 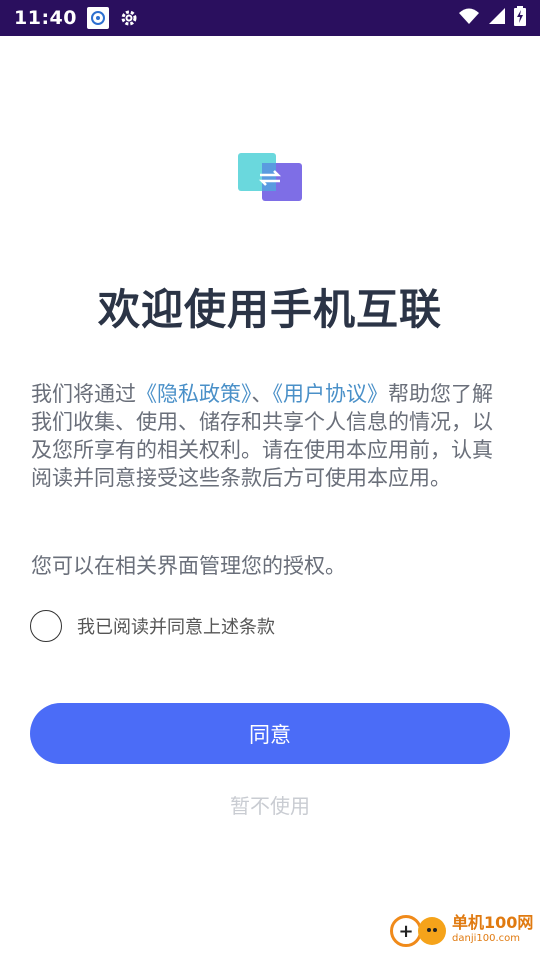 I want to click on status-time: 11:40, so click(x=45, y=18).